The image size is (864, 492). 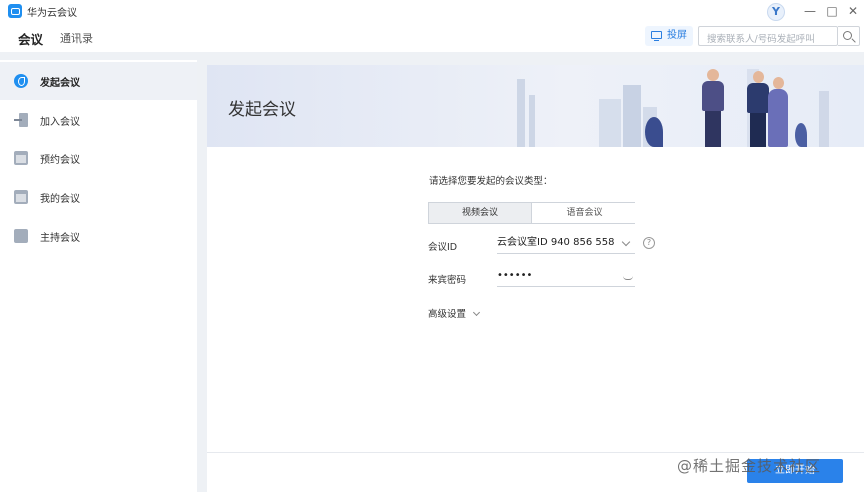 I want to click on meeting-id-value: 云会议室ID 940 856 558, so click(x=556, y=242).